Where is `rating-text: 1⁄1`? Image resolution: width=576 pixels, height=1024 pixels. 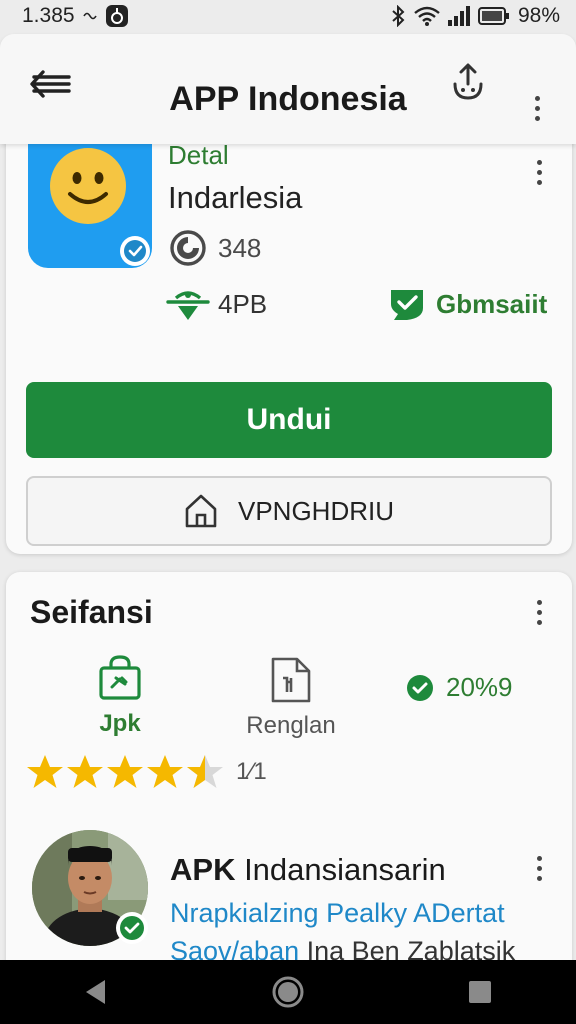
rating-text: 1⁄1 is located at coordinates (251, 771).